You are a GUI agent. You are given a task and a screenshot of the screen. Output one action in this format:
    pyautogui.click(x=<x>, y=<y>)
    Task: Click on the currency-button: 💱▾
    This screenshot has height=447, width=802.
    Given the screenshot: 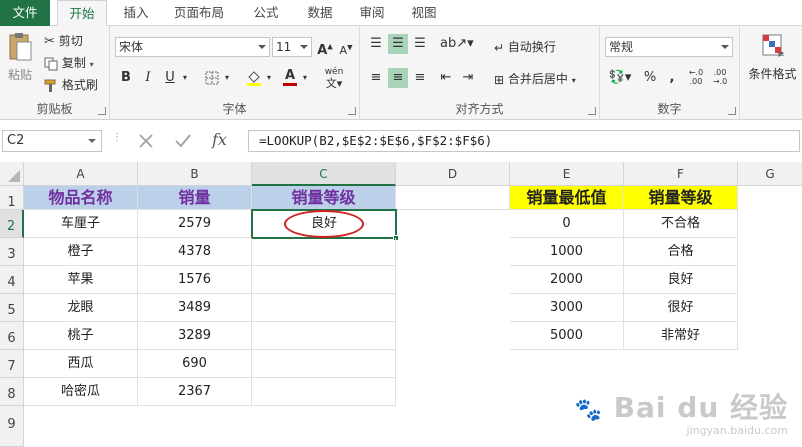 What is the action you would take?
    pyautogui.click(x=620, y=78)
    